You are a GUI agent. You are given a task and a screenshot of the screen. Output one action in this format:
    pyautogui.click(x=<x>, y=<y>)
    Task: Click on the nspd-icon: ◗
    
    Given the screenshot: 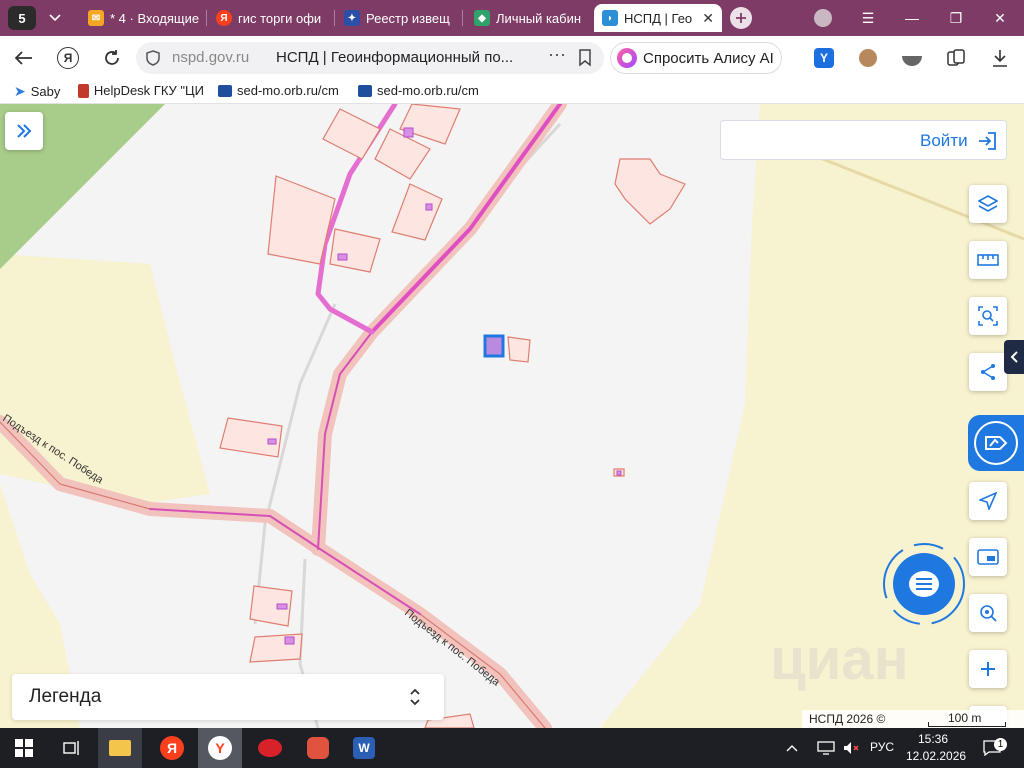 What is the action you would take?
    pyautogui.click(x=610, y=18)
    